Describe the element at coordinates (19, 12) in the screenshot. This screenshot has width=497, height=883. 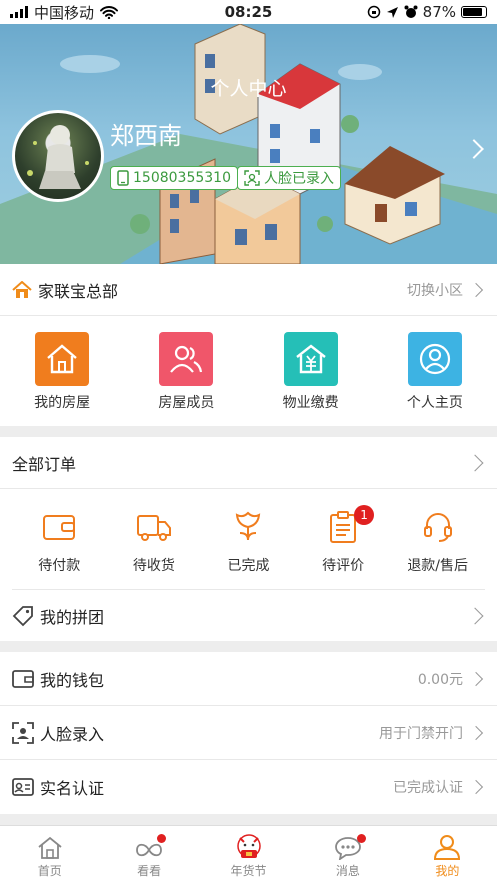
I see `signal-icon` at that location.